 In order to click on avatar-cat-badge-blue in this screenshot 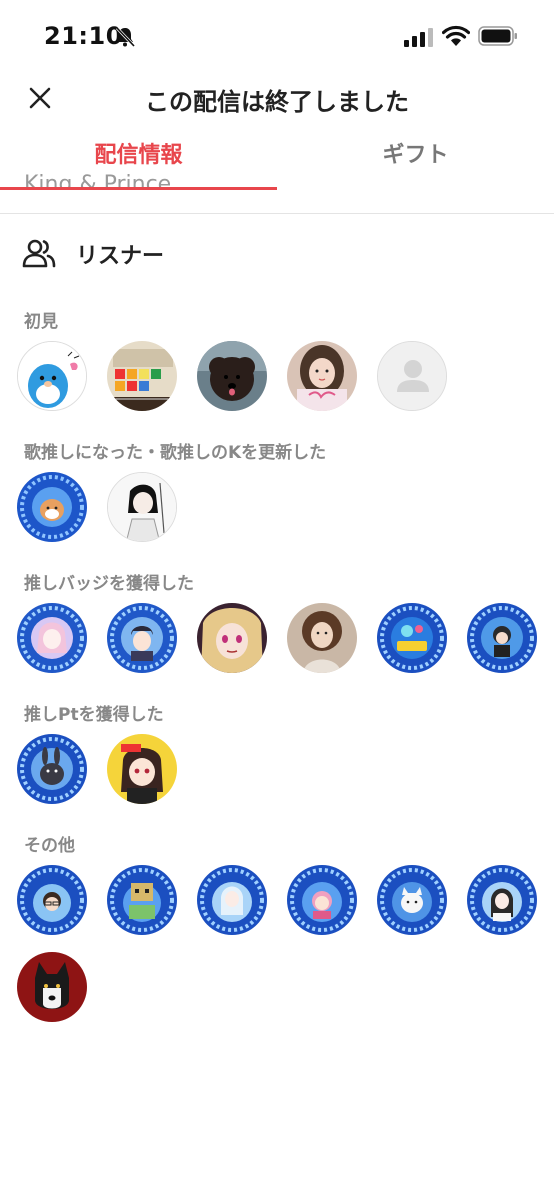, I will do `click(412, 900)`.